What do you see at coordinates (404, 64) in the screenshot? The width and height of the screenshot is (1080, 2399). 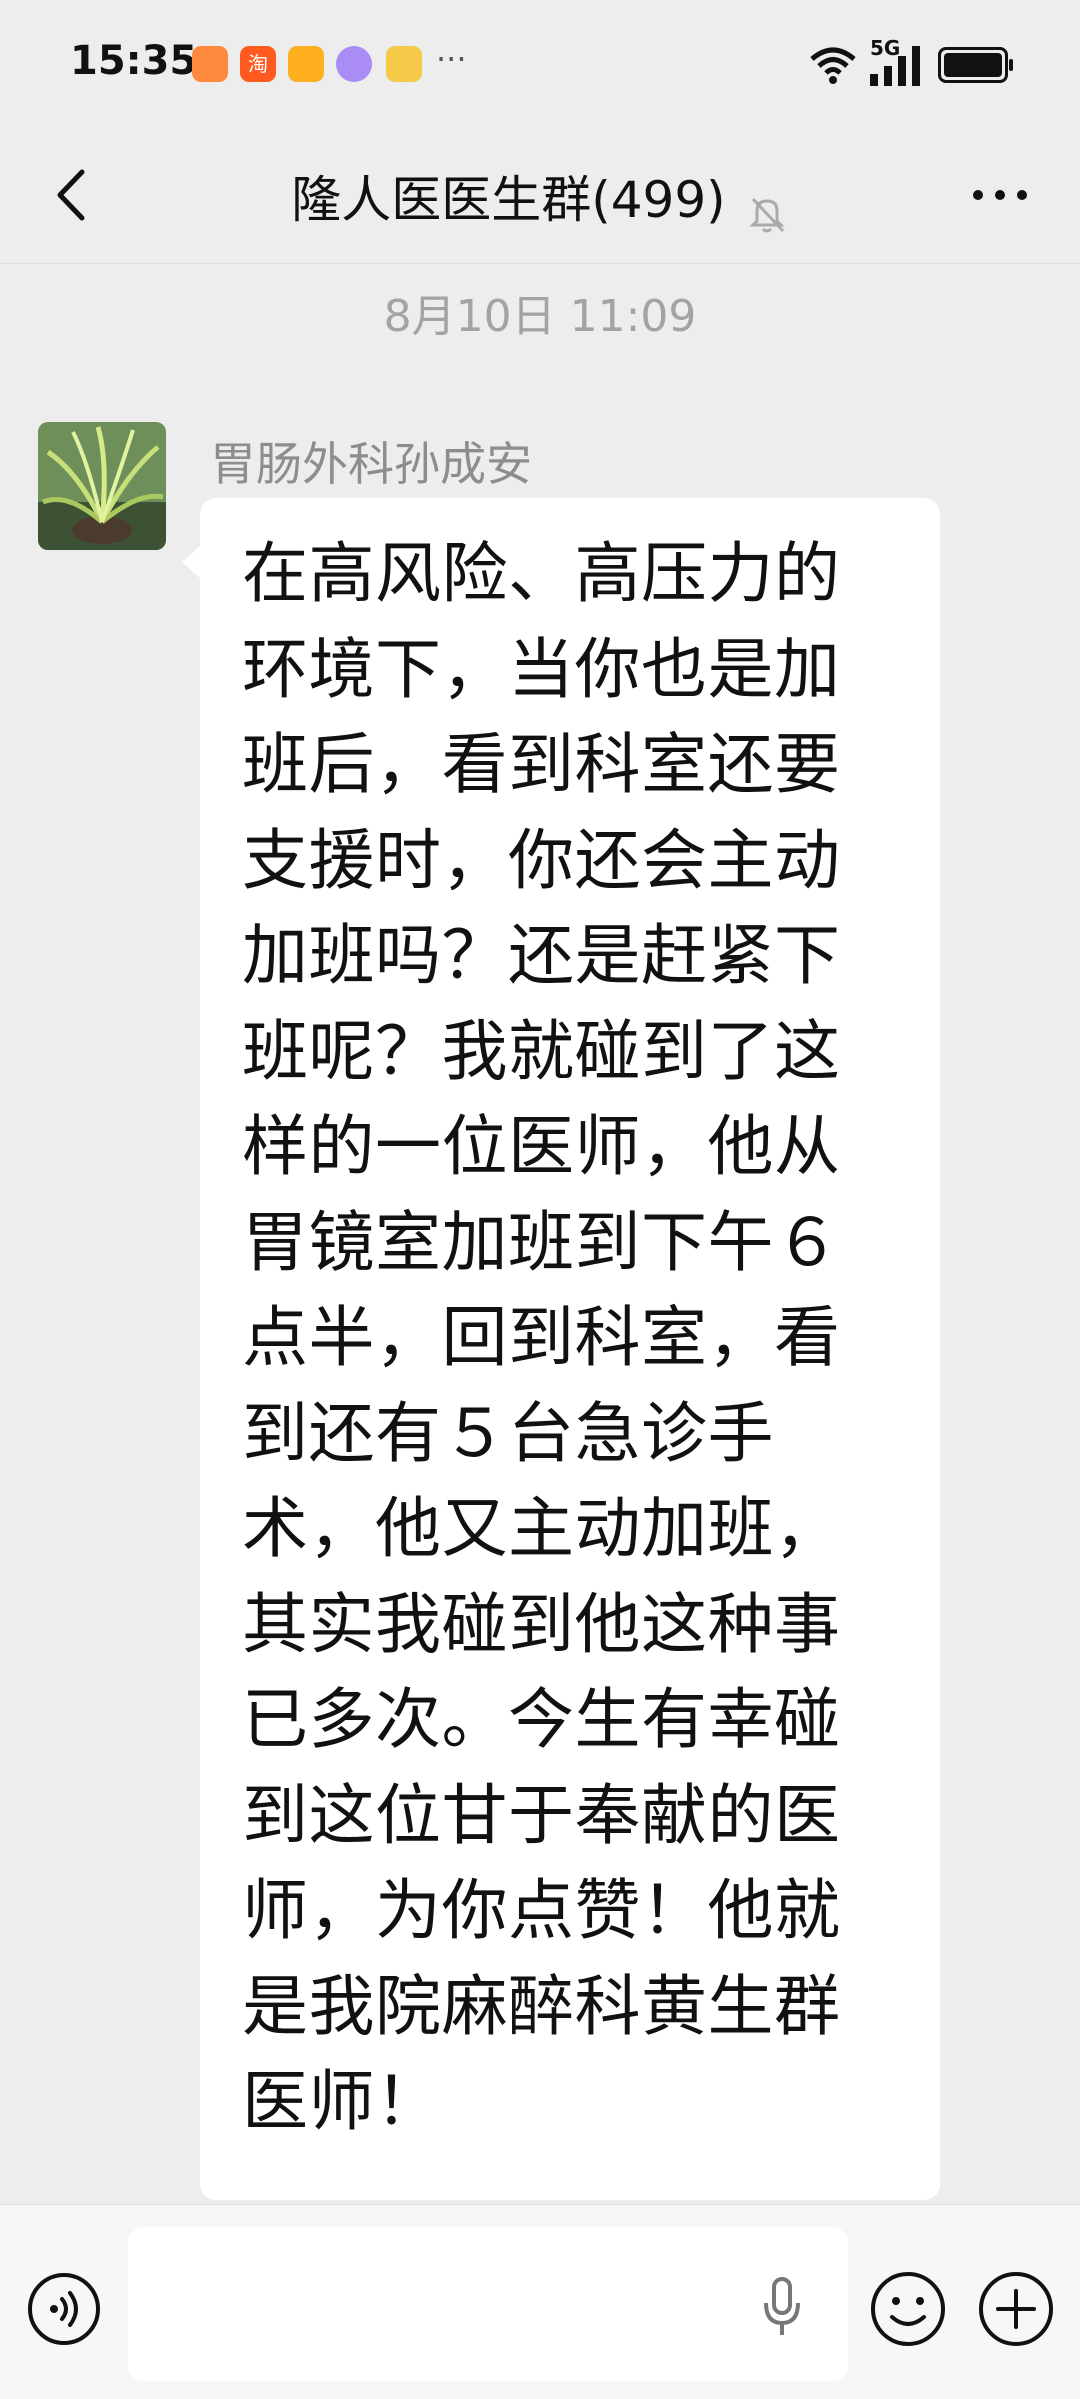 I see `card-icon` at bounding box center [404, 64].